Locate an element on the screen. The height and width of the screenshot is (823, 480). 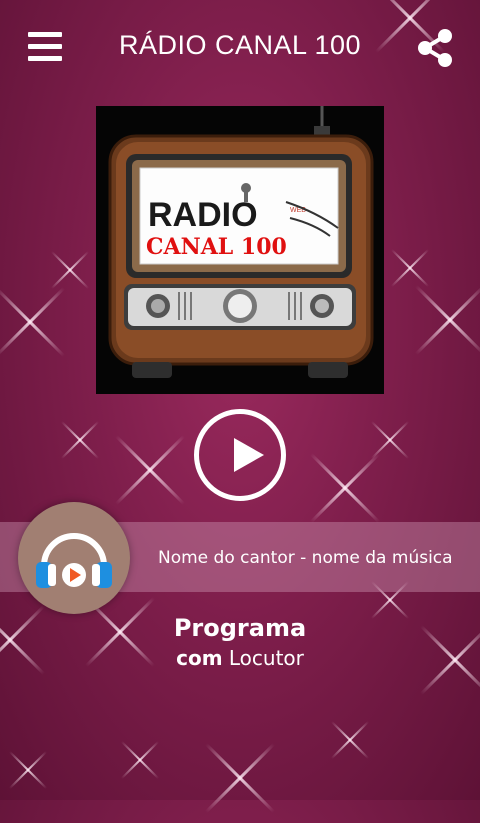
headphones-avatar is located at coordinates (74, 558).